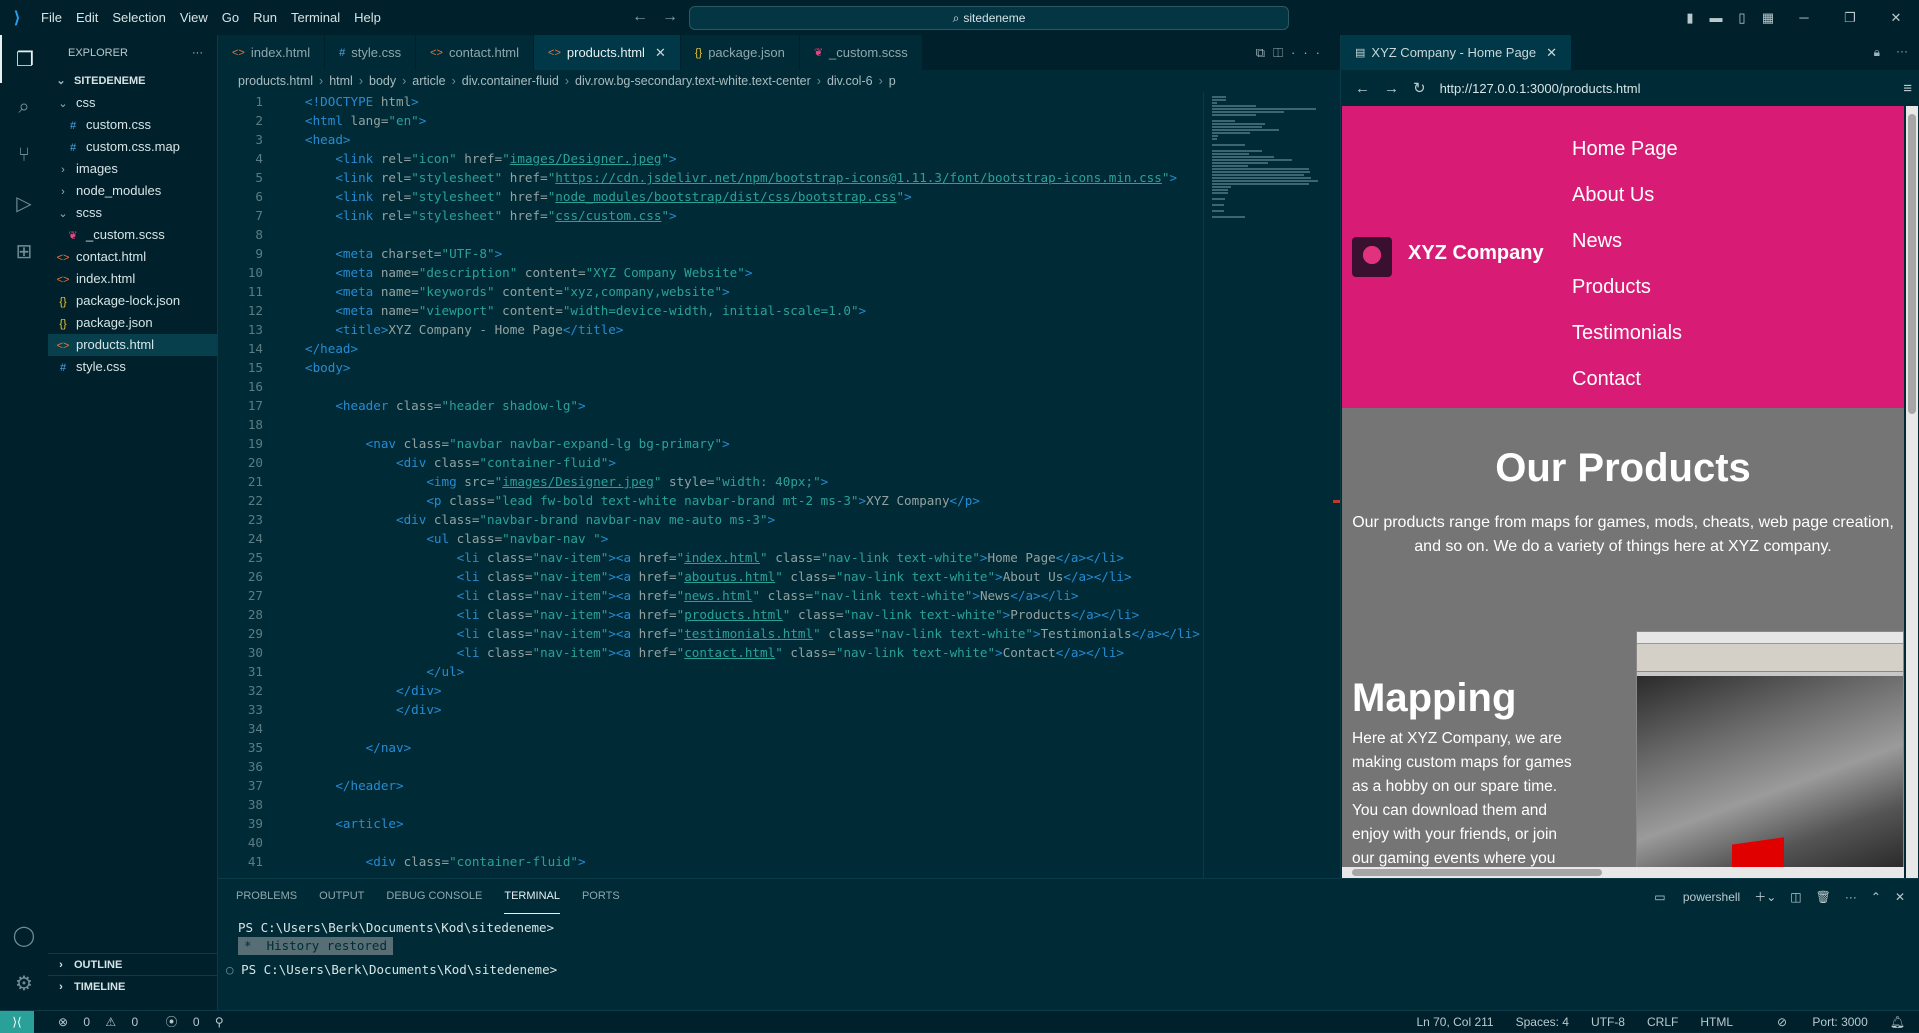 This screenshot has height=1033, width=1919. I want to click on tree-item: › node_modules, so click(132, 191).